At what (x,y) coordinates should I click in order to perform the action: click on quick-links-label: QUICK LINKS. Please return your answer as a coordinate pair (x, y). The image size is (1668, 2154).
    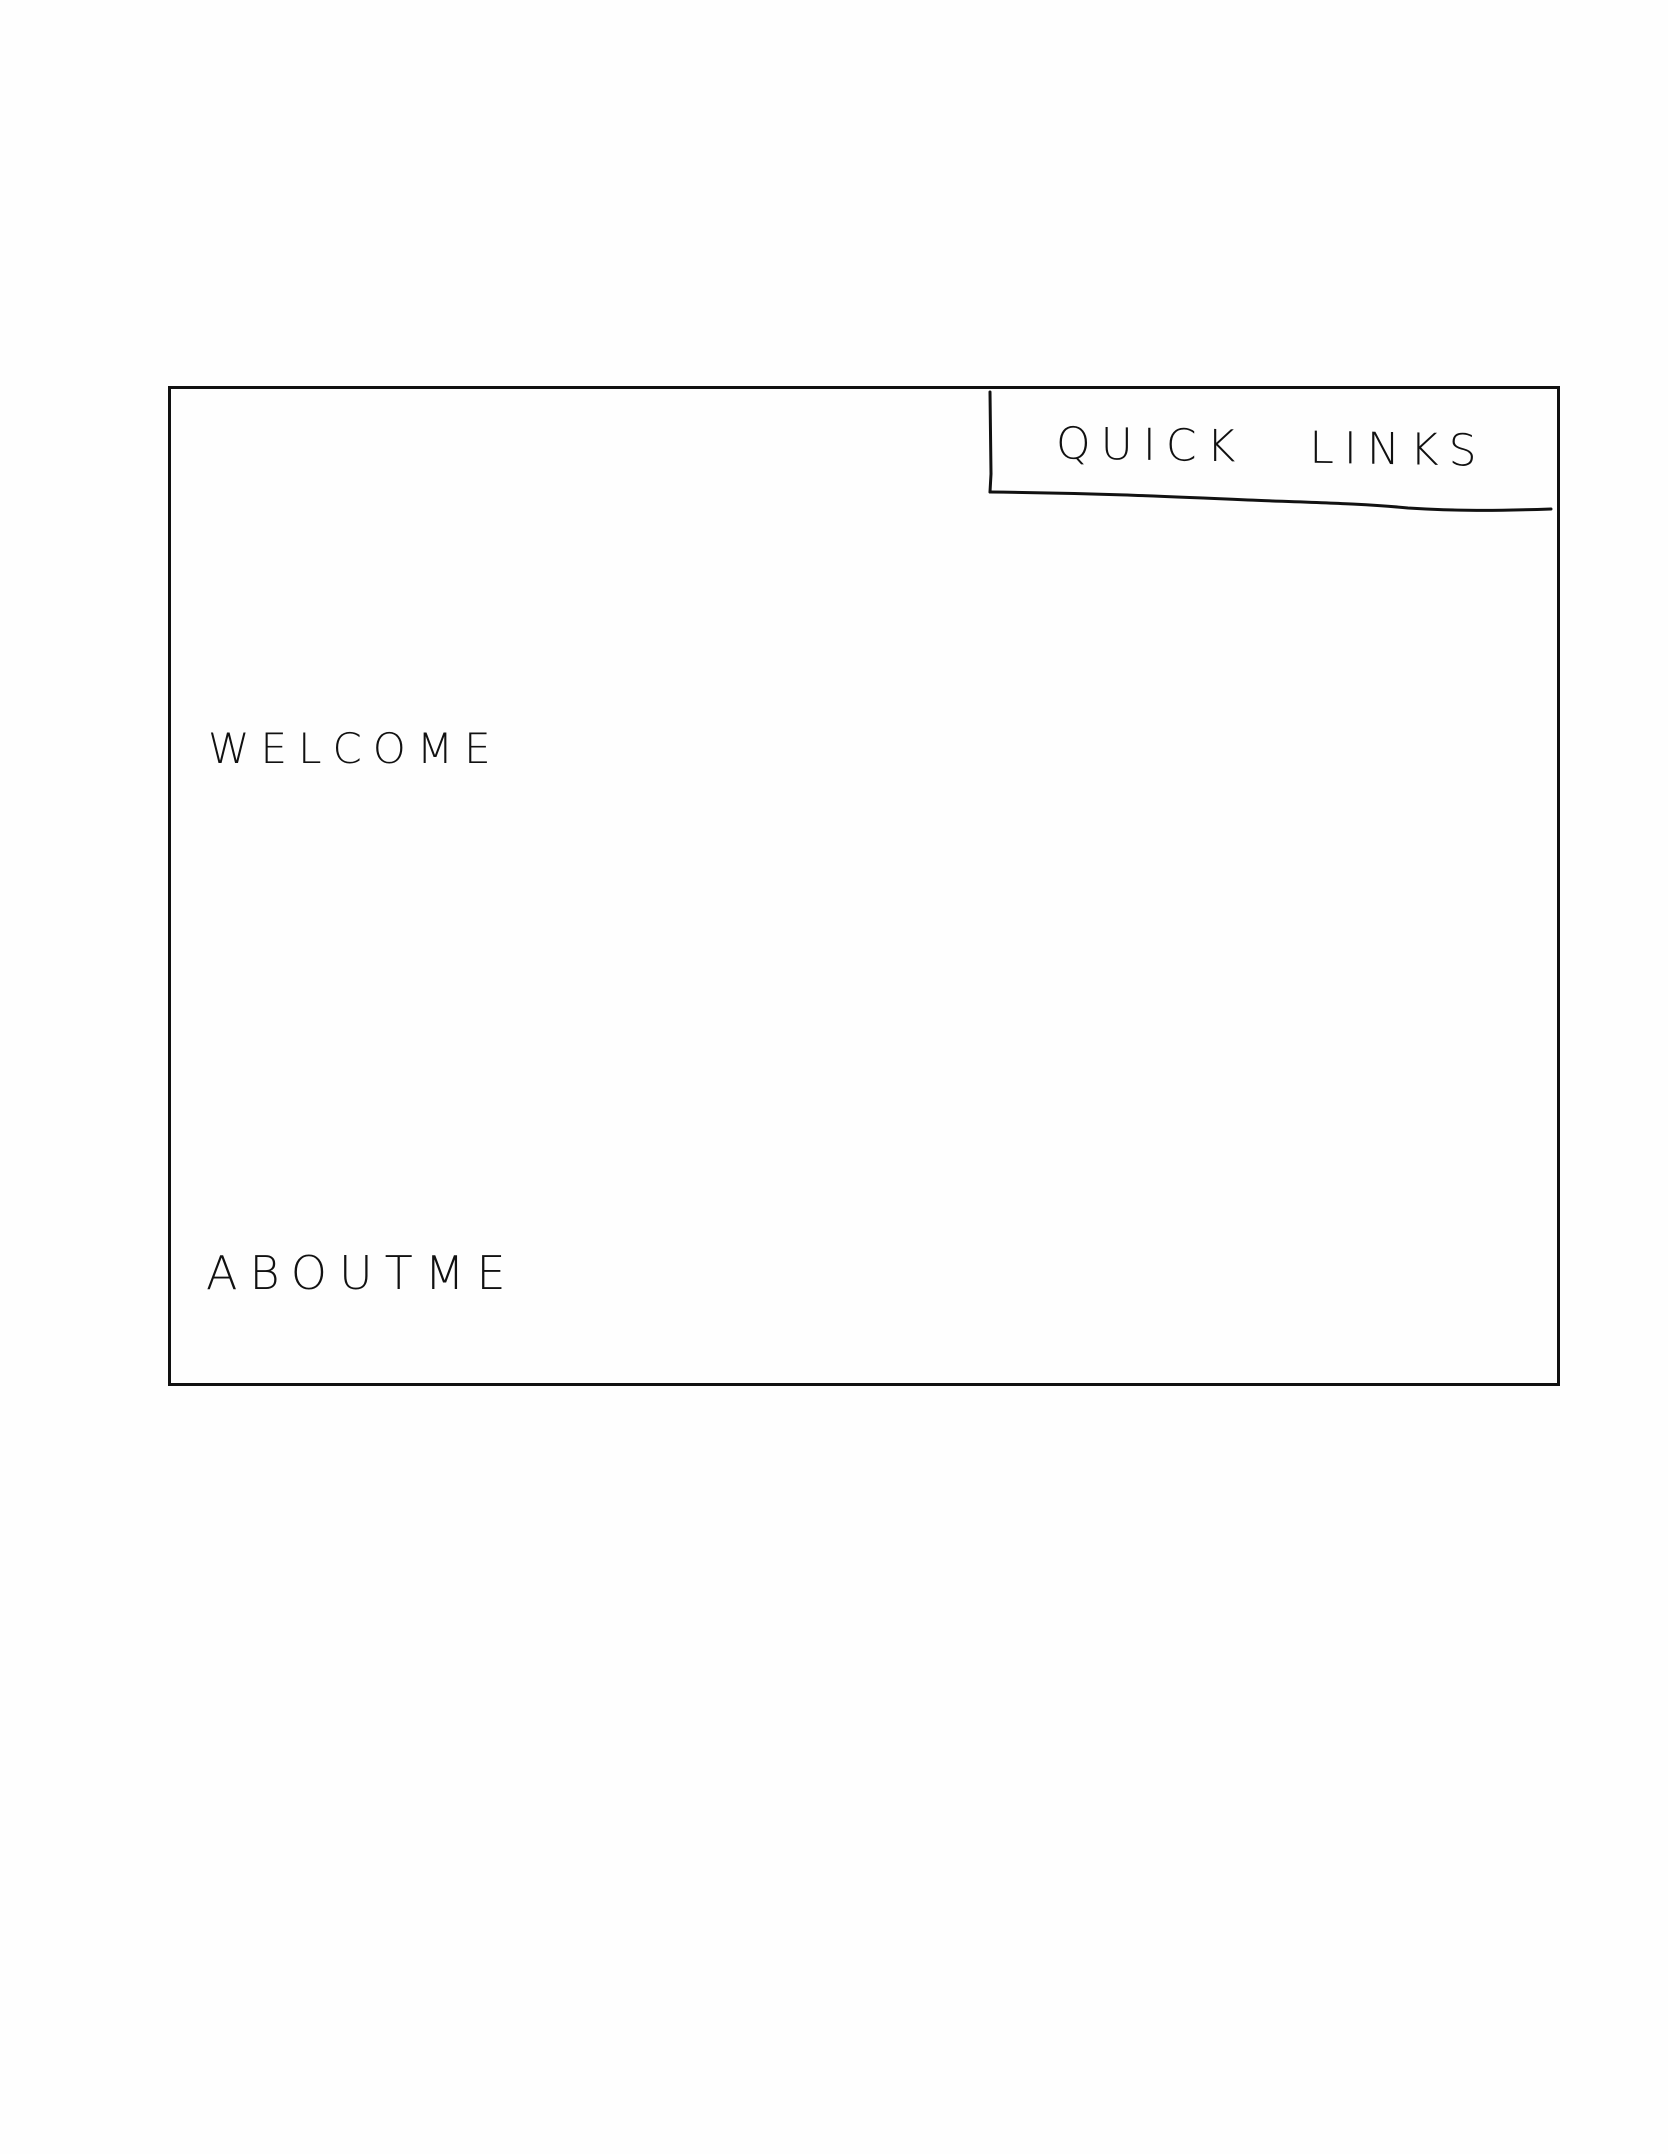
    Looking at the image, I should click on (1271, 447).